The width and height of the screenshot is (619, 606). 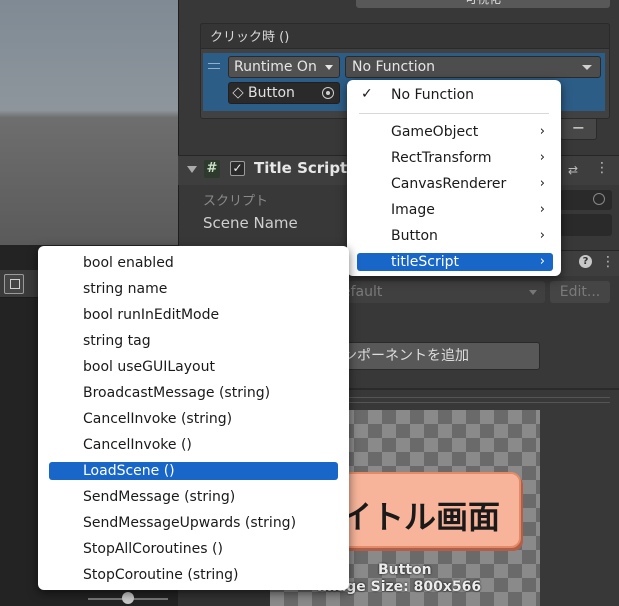 I want to click on menu-item-canvasrenderer: CanvasRenderer ›, so click(x=455, y=184).